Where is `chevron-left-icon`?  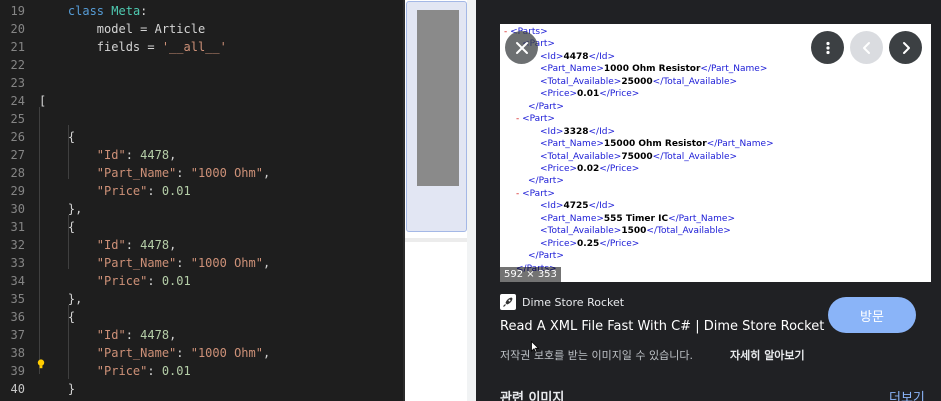 chevron-left-icon is located at coordinates (866, 47).